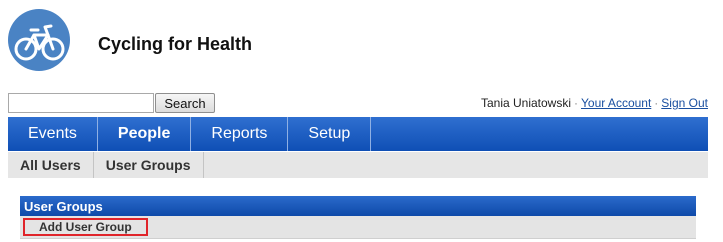 The image size is (723, 242). Describe the element at coordinates (358, 165) in the screenshot. I see `sub-nav: All Users User Groups` at that location.